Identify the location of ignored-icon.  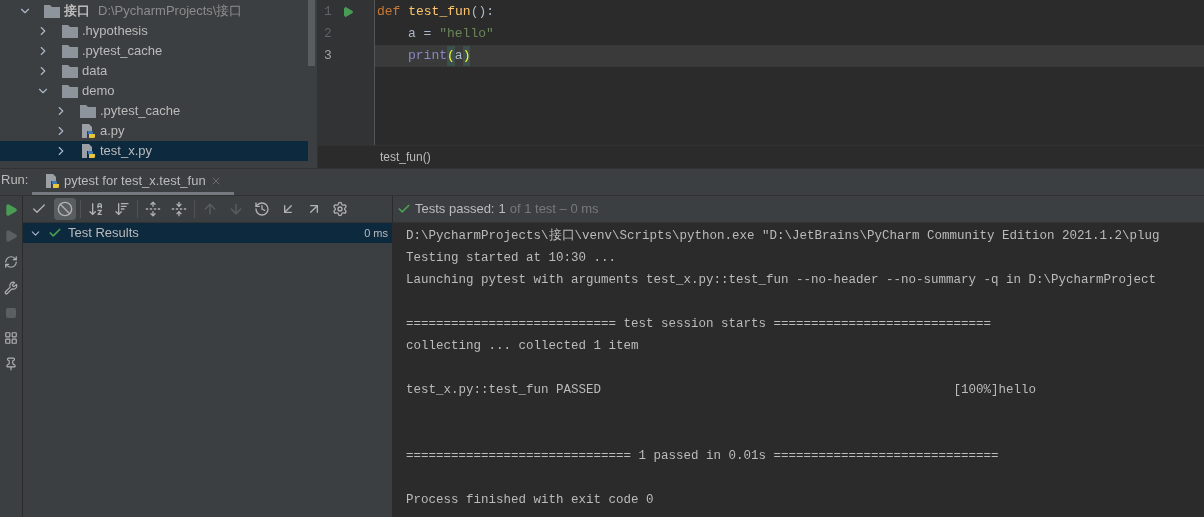
(65, 209).